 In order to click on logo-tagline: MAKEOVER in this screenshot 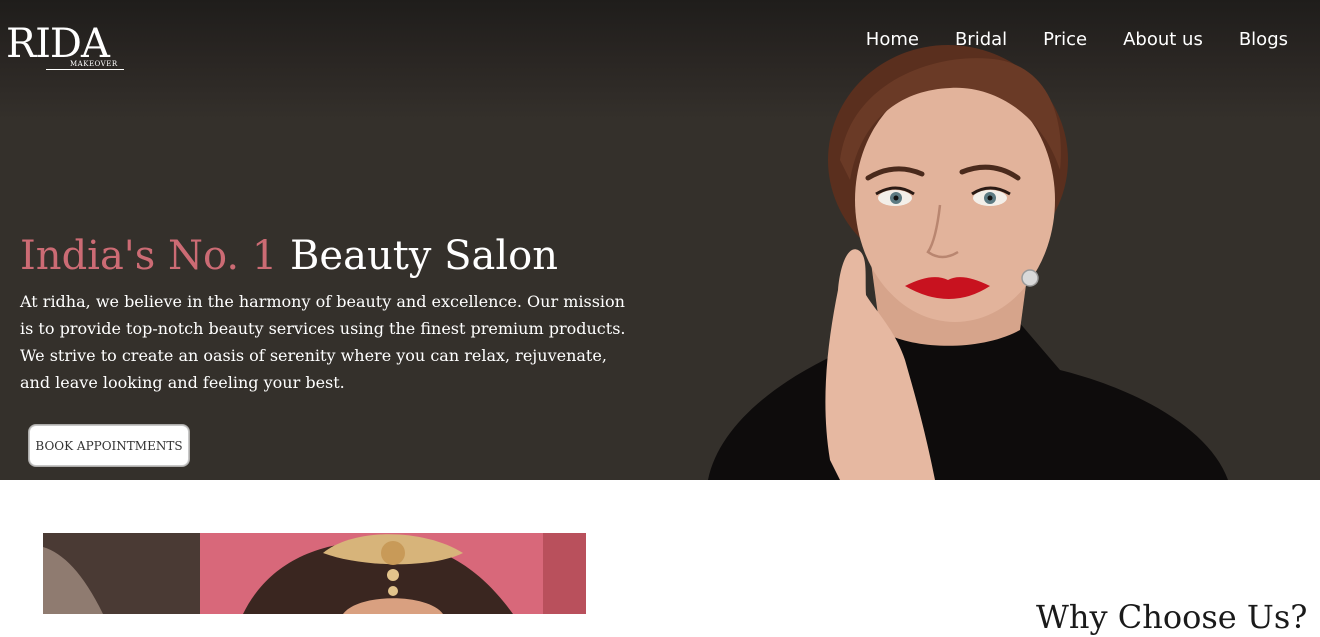, I will do `click(94, 64)`.